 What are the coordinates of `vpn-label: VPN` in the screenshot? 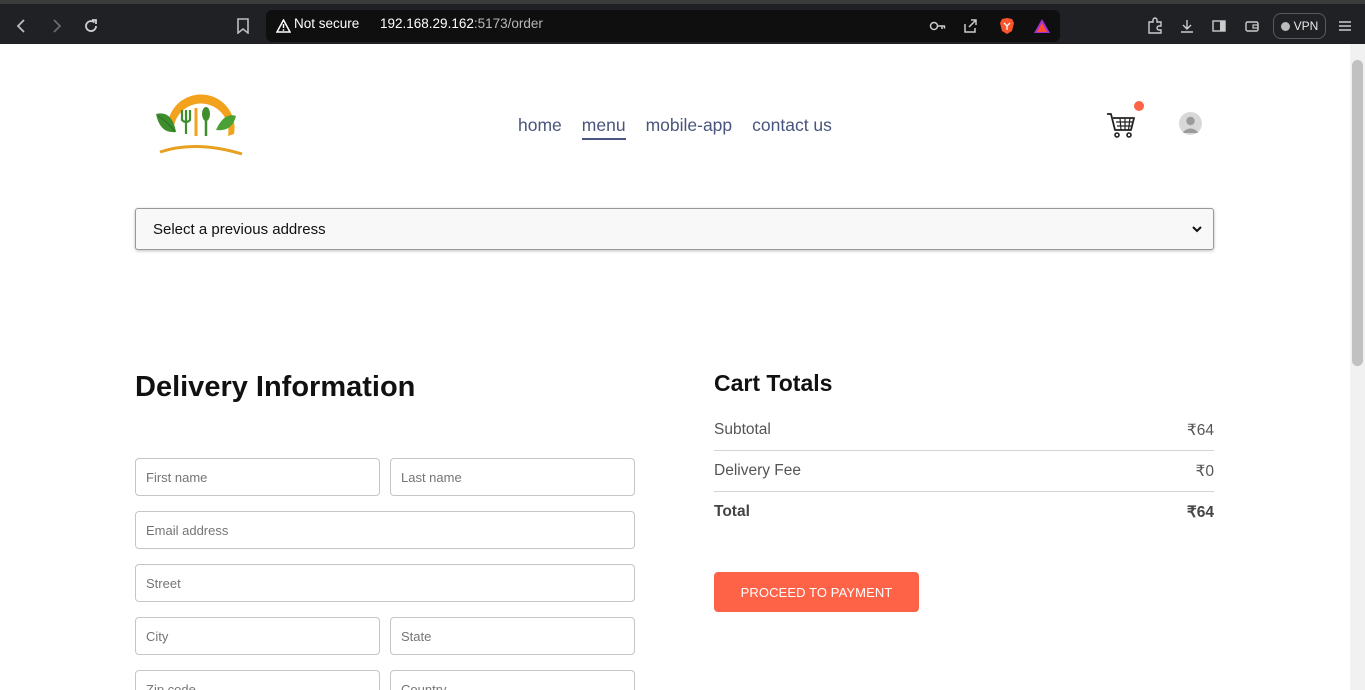 It's located at (1306, 26).